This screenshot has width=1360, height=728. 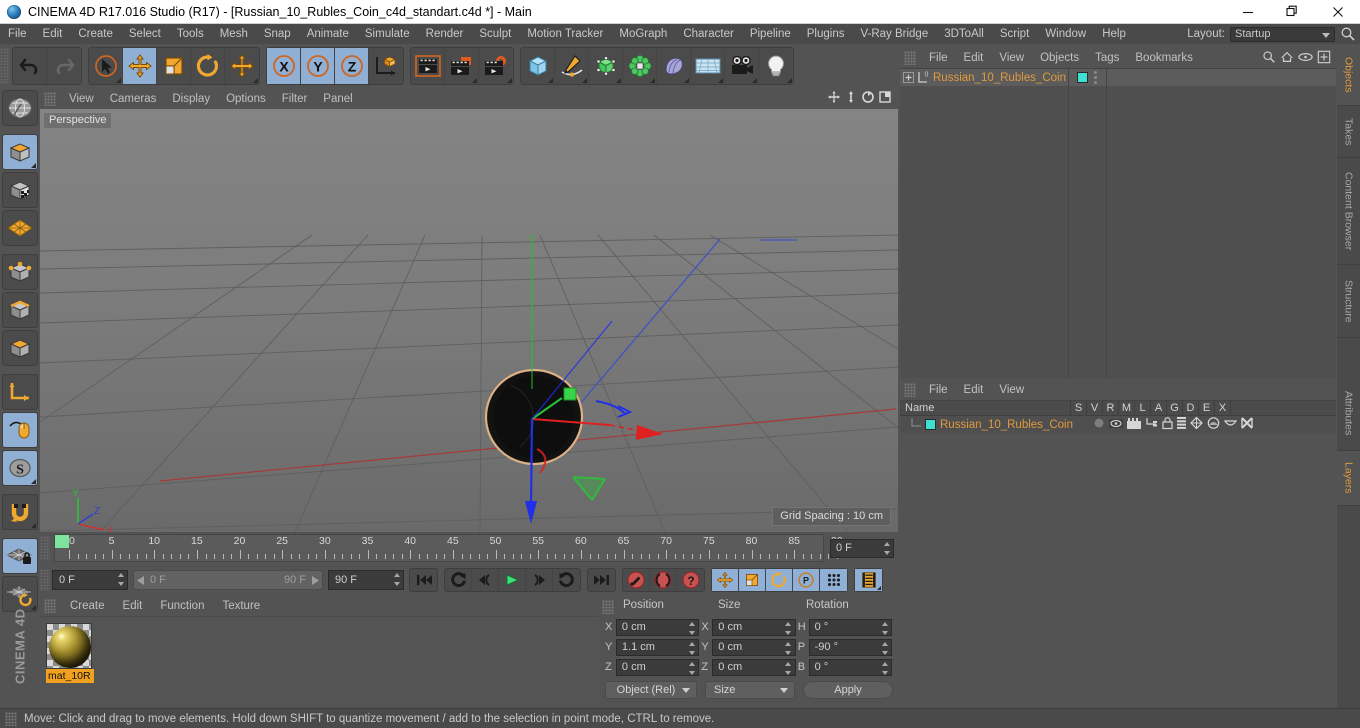 I want to click on menu-render: Render, so click(x=445, y=34).